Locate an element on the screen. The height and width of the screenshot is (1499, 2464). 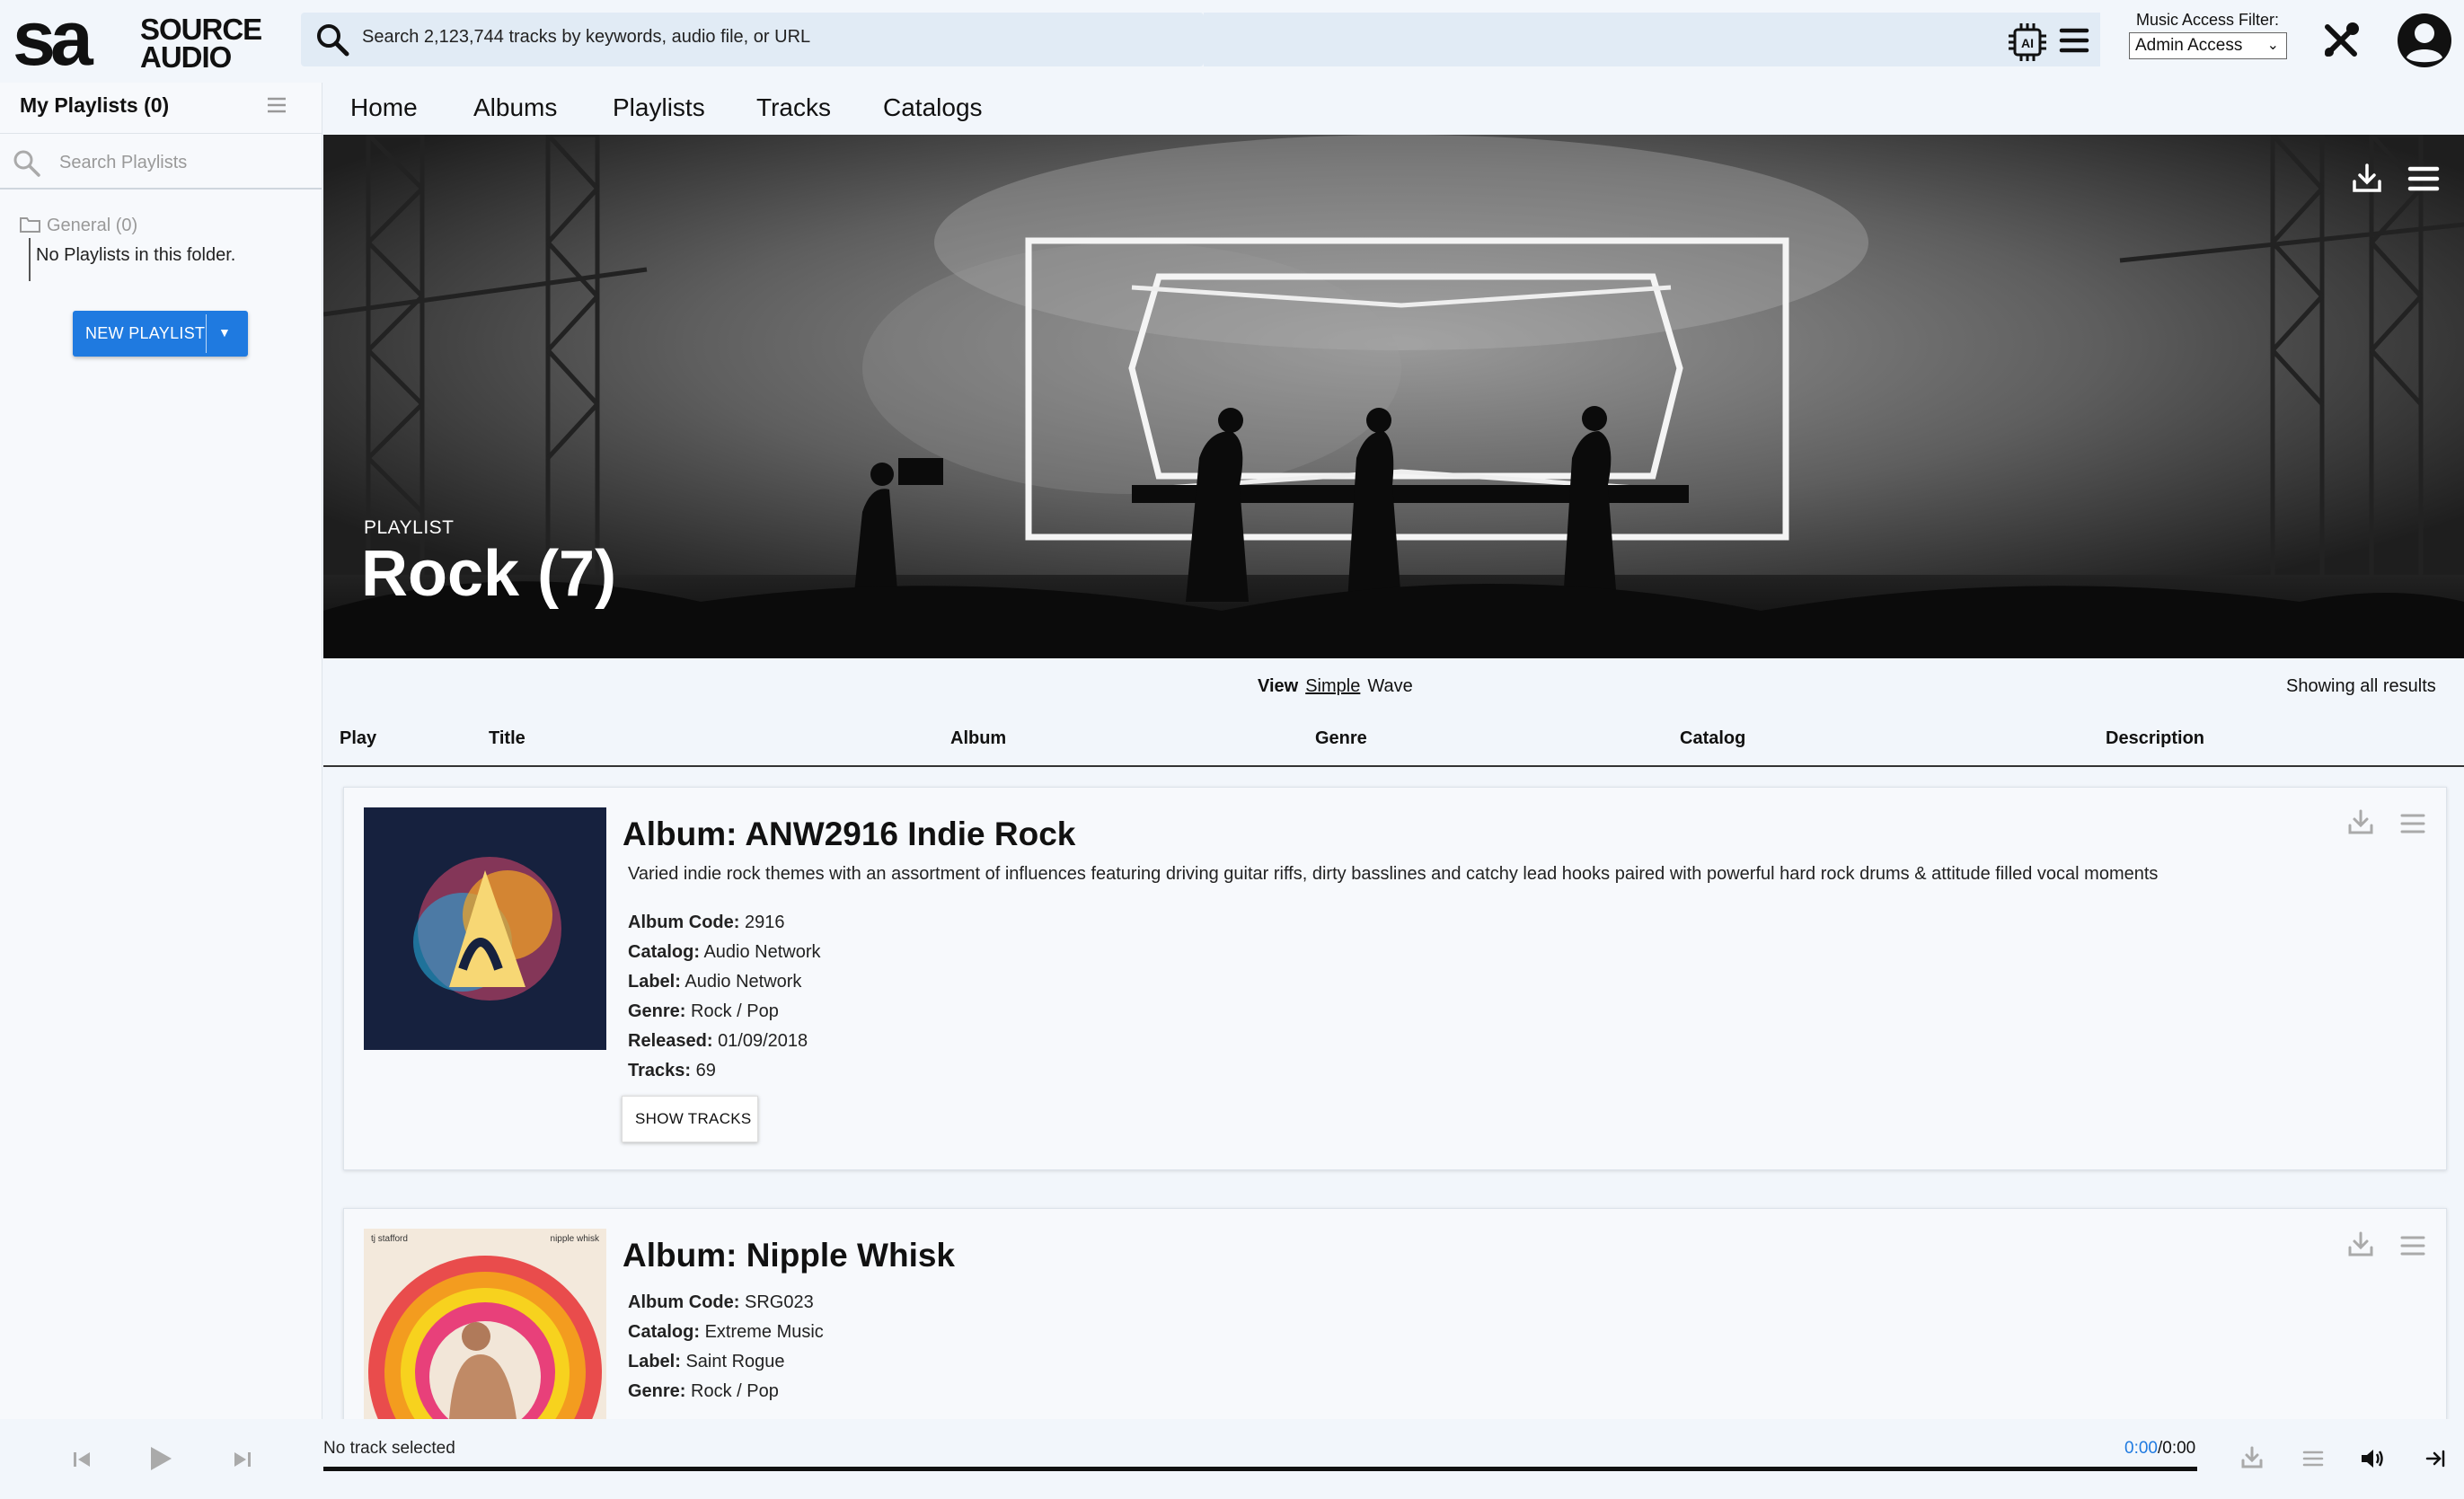
svg-text: AI is located at coordinates (2027, 43).